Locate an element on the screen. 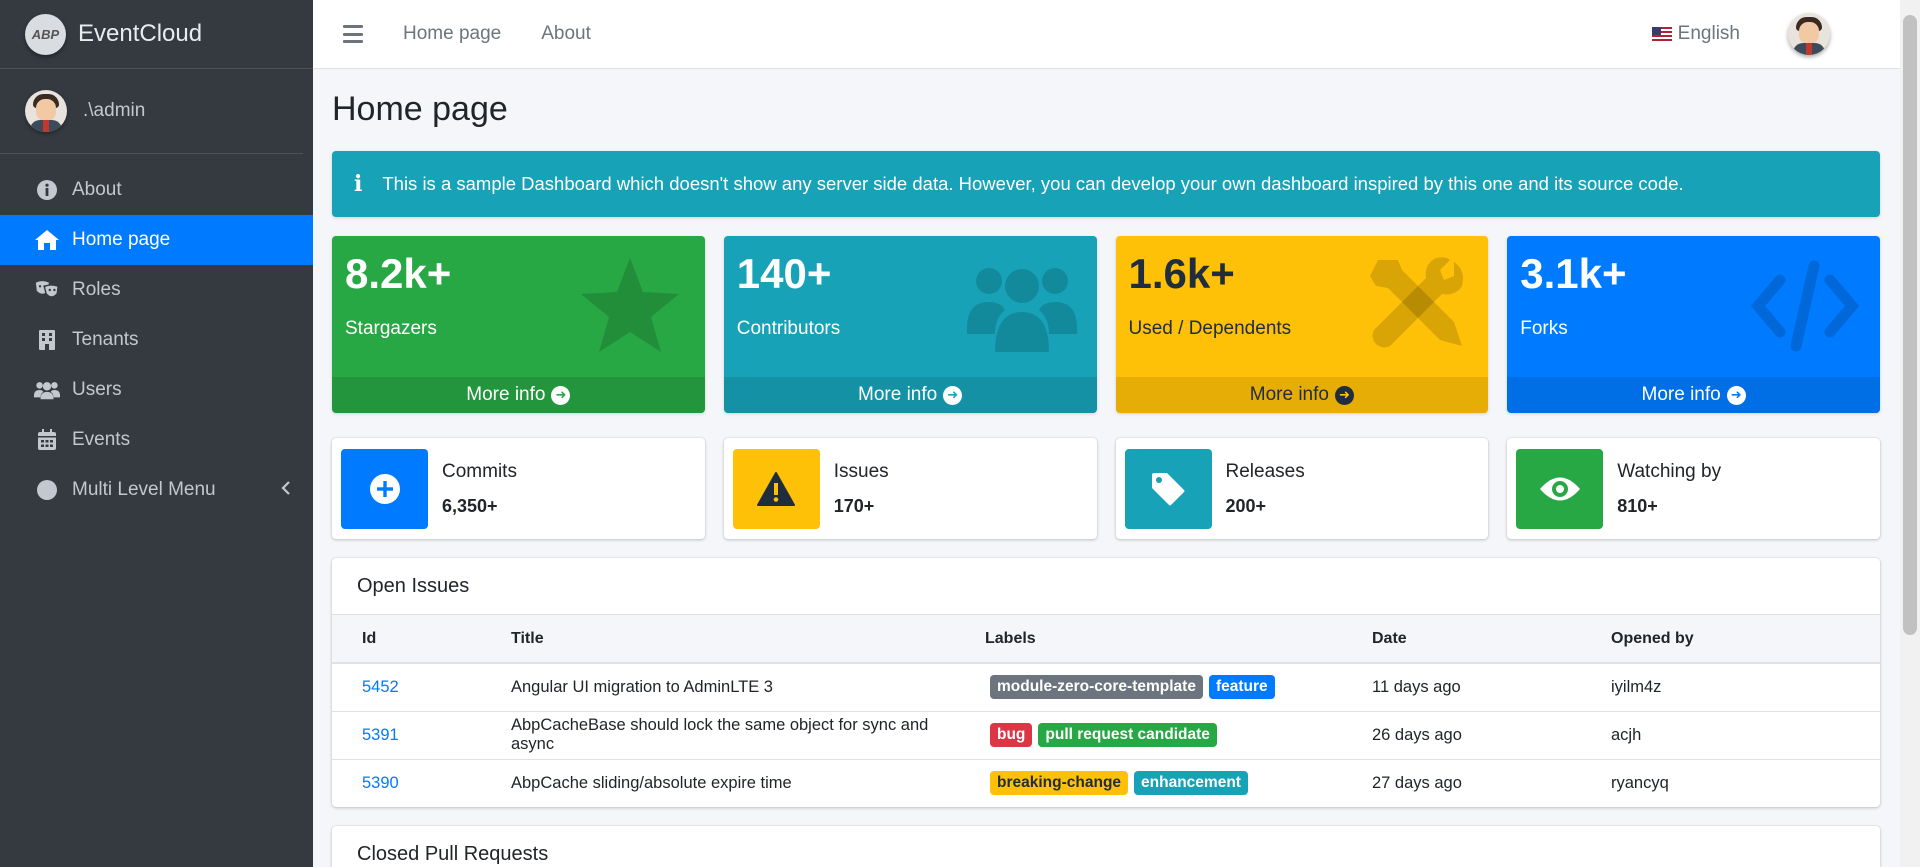  issue-author: iyilm4z is located at coordinates (1730, 687).